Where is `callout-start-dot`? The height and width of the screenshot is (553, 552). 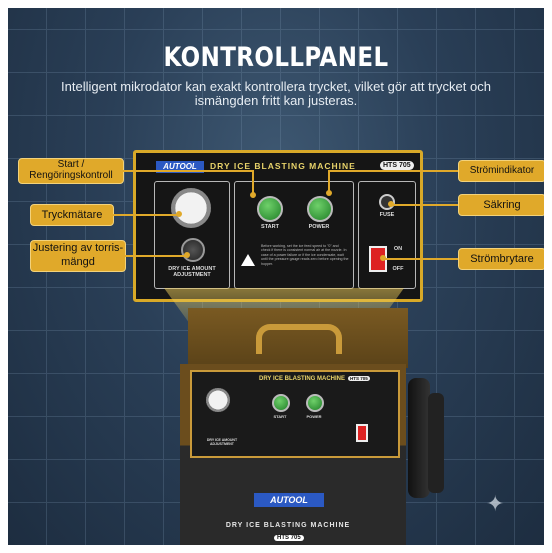
callout-start-dot is located at coordinates (253, 195).